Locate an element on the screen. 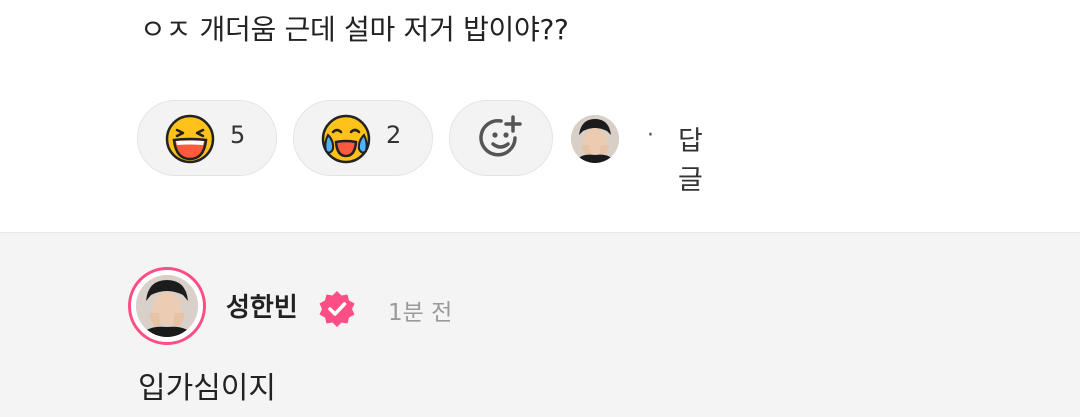  laughing-emoji-icon is located at coordinates (190, 139).